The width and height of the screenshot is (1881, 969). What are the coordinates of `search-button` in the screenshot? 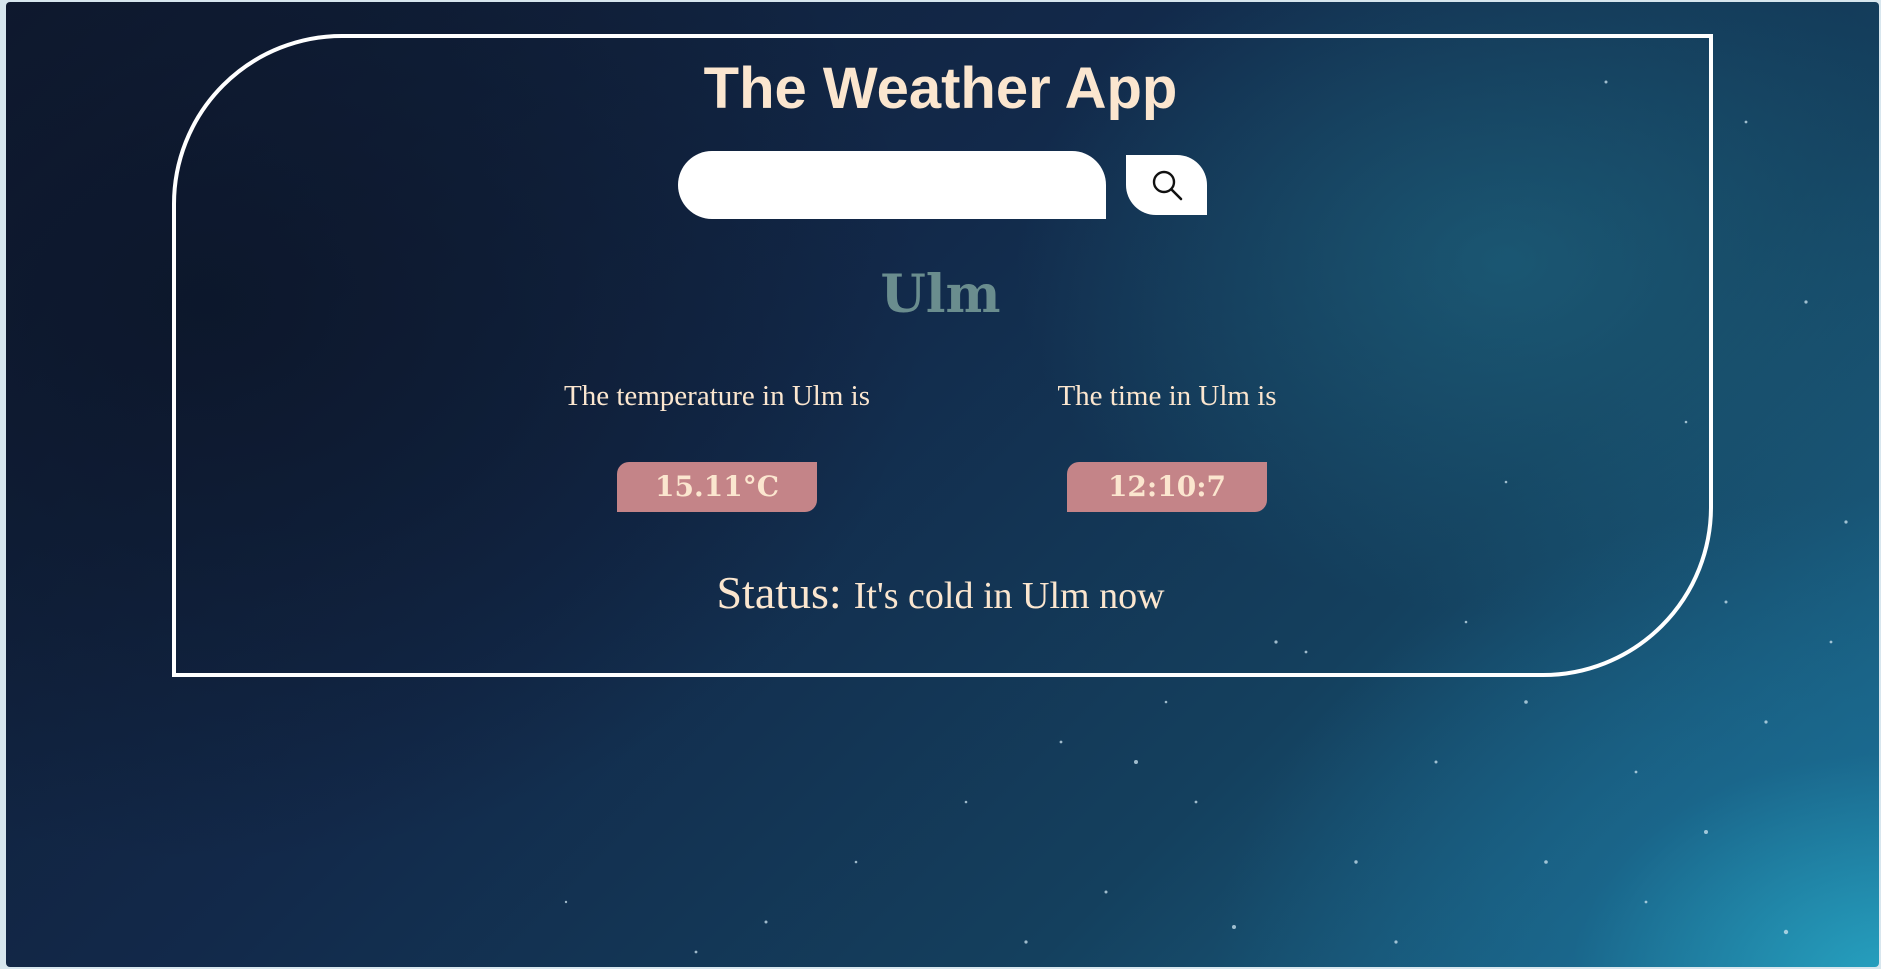 It's located at (1166, 185).